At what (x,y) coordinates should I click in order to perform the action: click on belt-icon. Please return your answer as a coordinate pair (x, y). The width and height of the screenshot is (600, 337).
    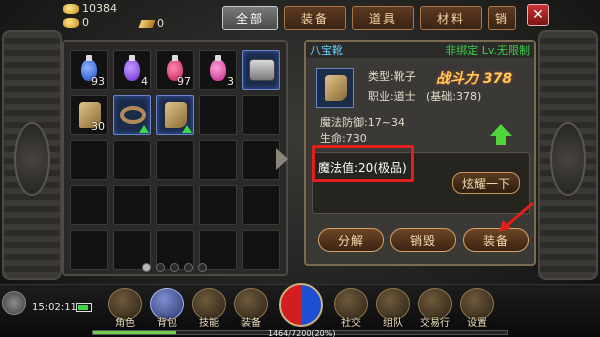
    Looking at the image, I should click on (133, 115).